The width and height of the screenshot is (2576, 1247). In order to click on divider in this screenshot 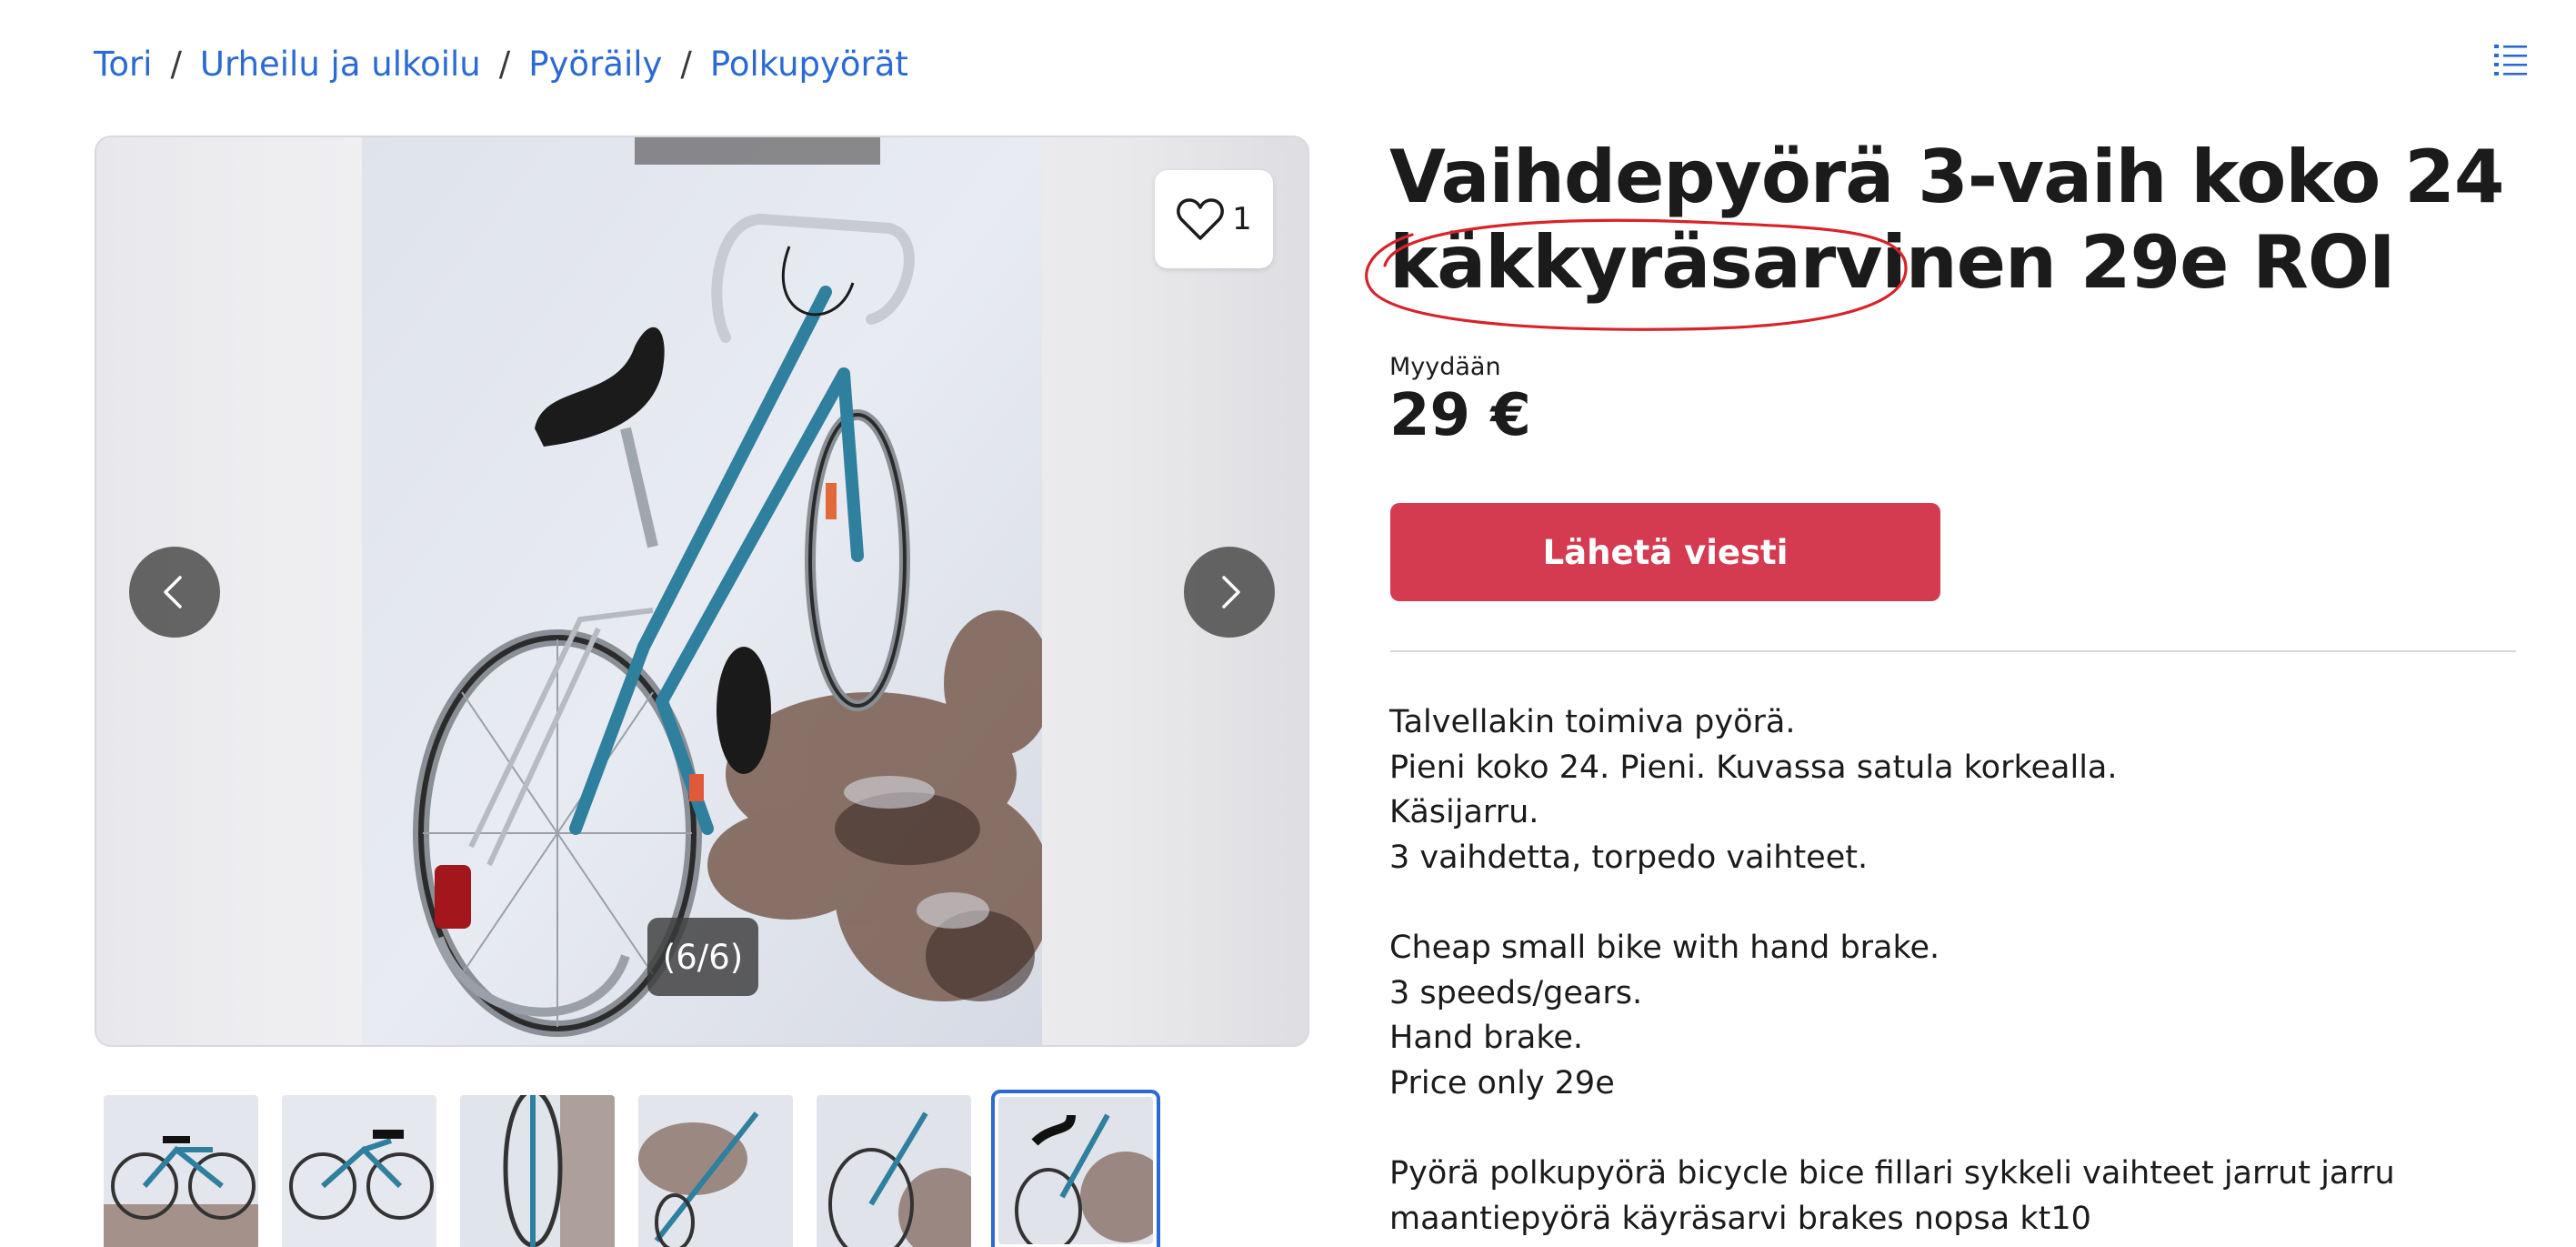, I will do `click(1953, 651)`.